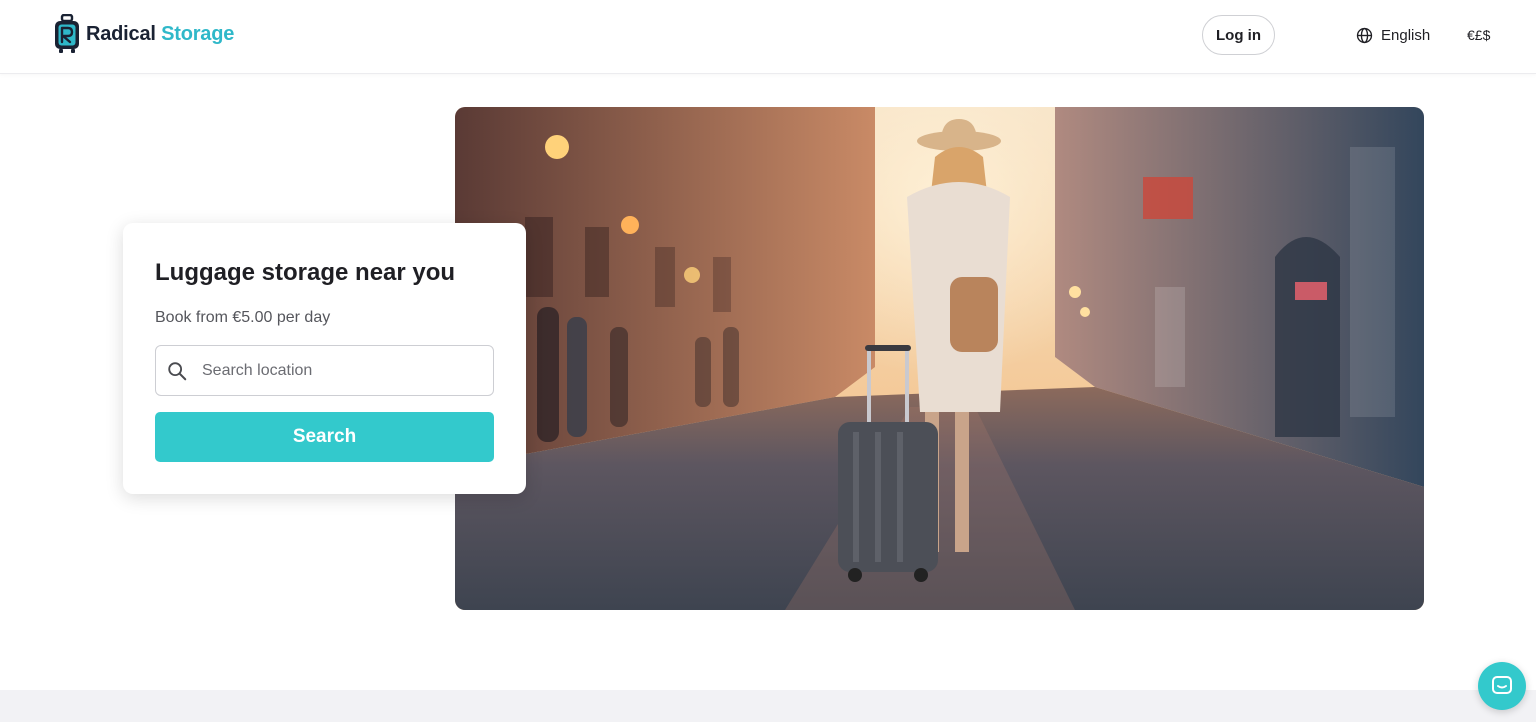 Image resolution: width=1536 pixels, height=722 pixels. Describe the element at coordinates (337, 370) in the screenshot. I see `search-input` at that location.